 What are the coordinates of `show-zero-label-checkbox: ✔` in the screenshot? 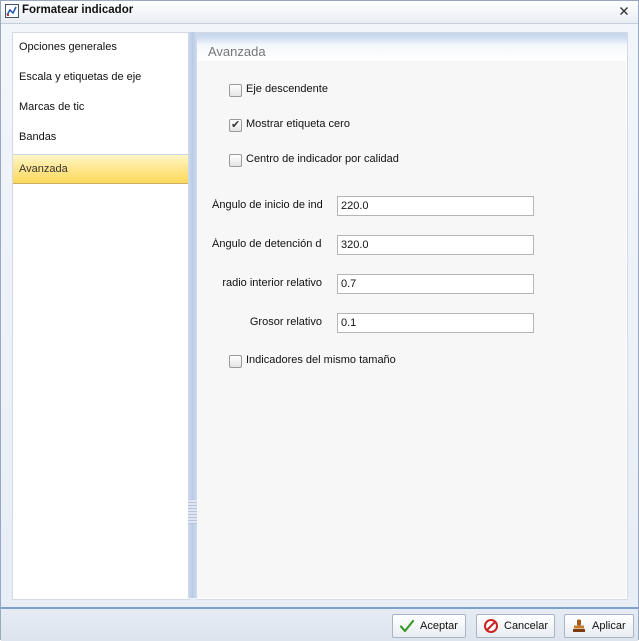 It's located at (235, 125).